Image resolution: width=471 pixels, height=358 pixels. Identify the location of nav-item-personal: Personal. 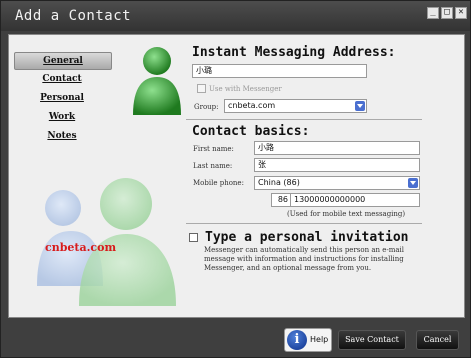
(62, 98).